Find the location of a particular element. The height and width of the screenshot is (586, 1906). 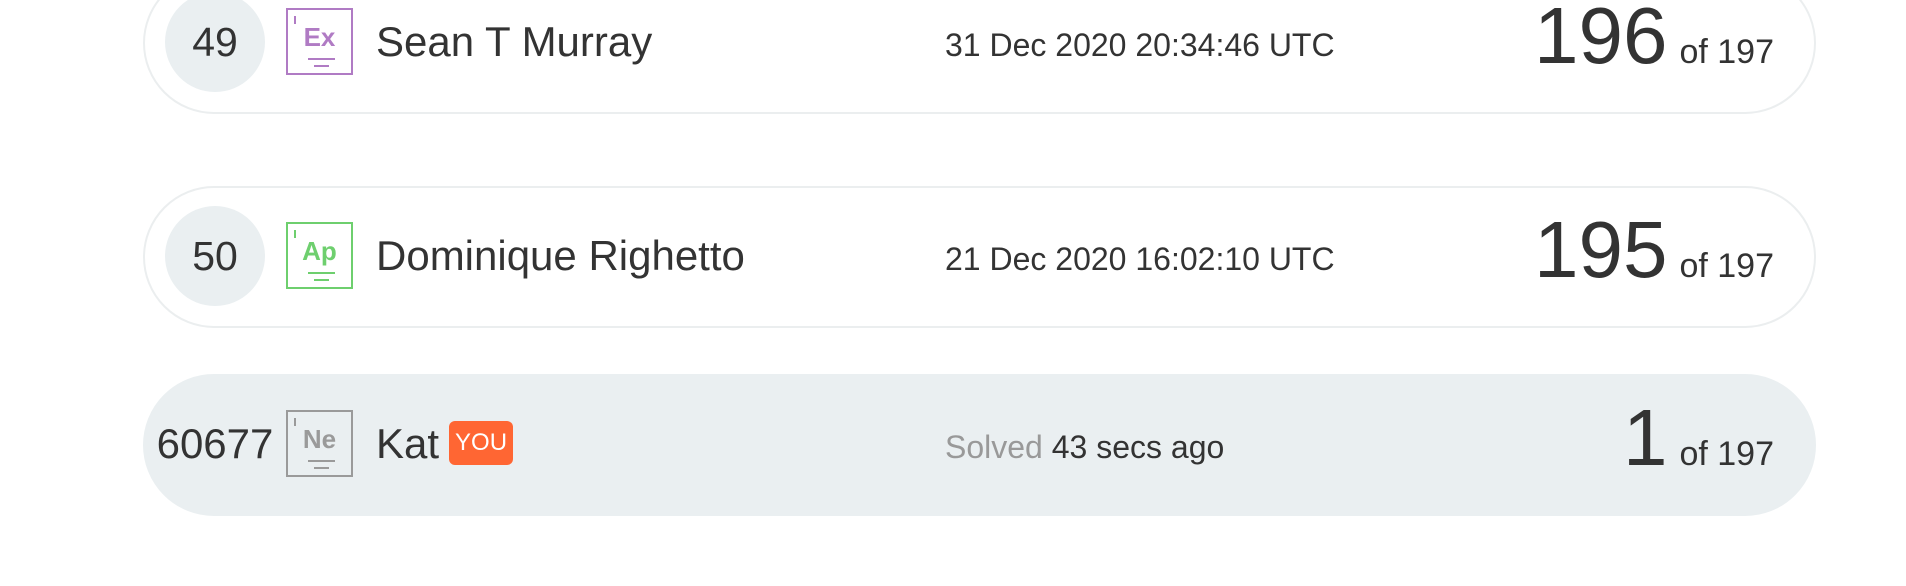

you-badge: YOU is located at coordinates (481, 442).